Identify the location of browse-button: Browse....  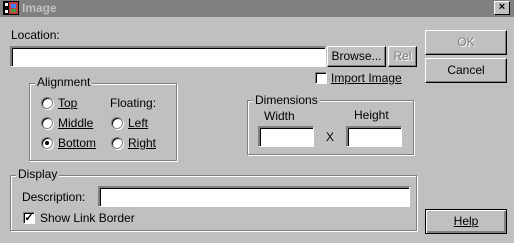
(356, 56).